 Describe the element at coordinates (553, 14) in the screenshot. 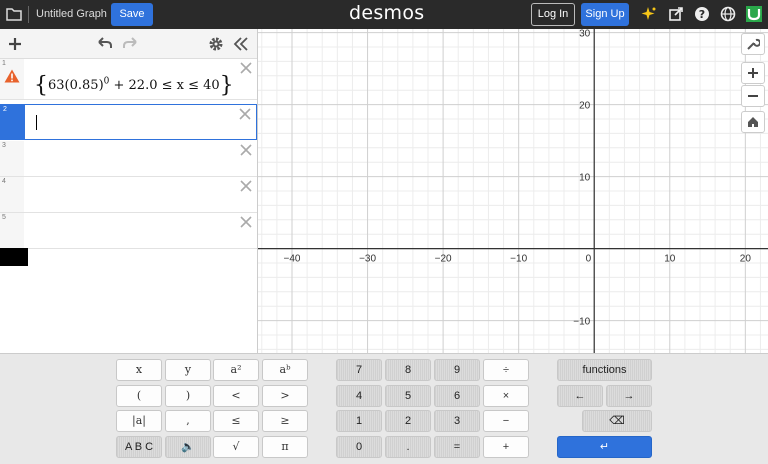

I see `login-button: Log In` at that location.